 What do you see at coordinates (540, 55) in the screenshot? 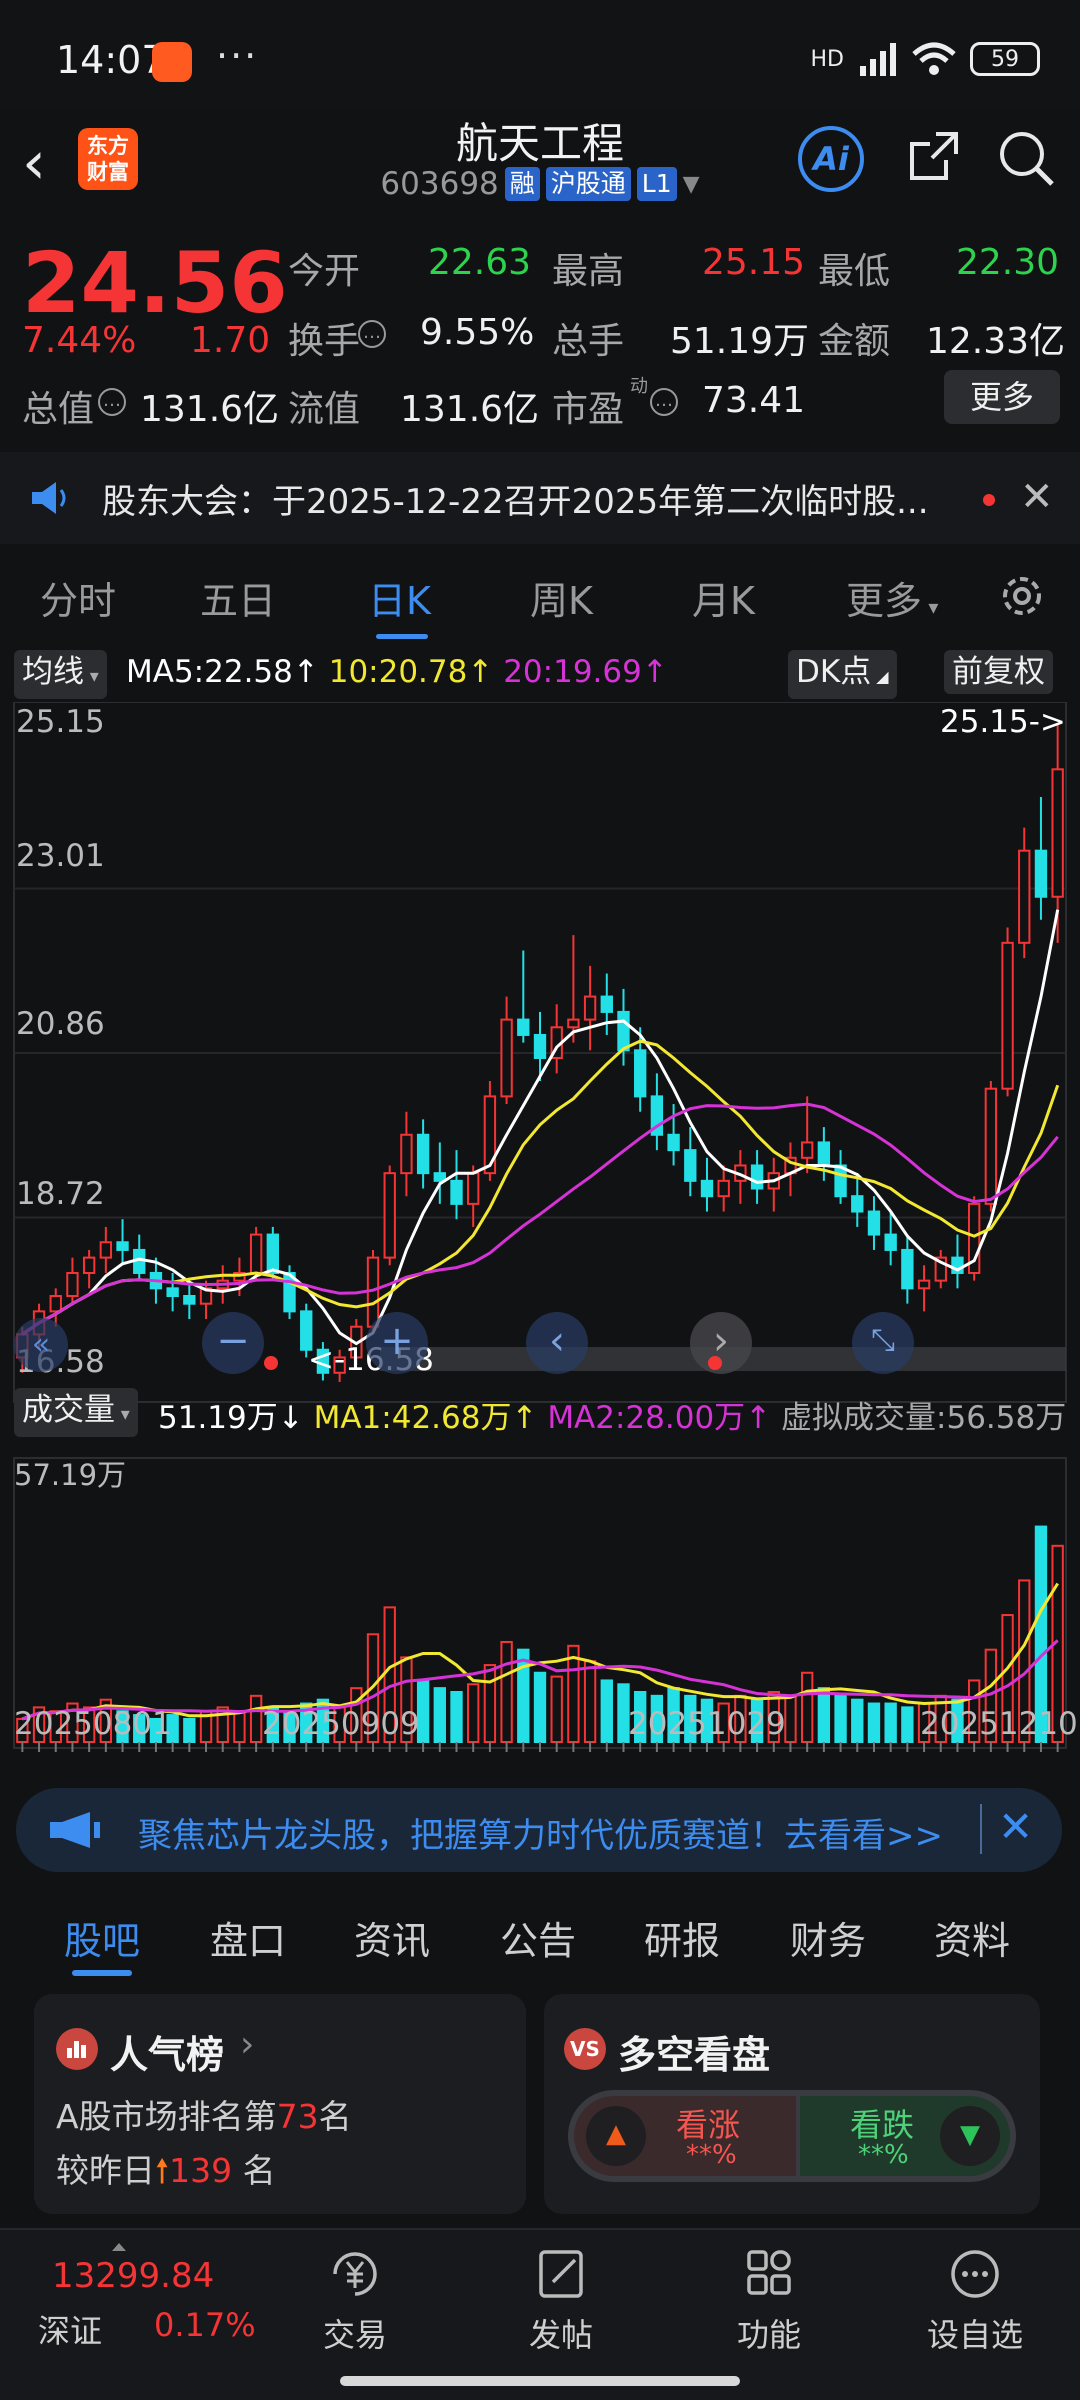
I see `status-bar: 14:07 ··· HD 59` at bounding box center [540, 55].